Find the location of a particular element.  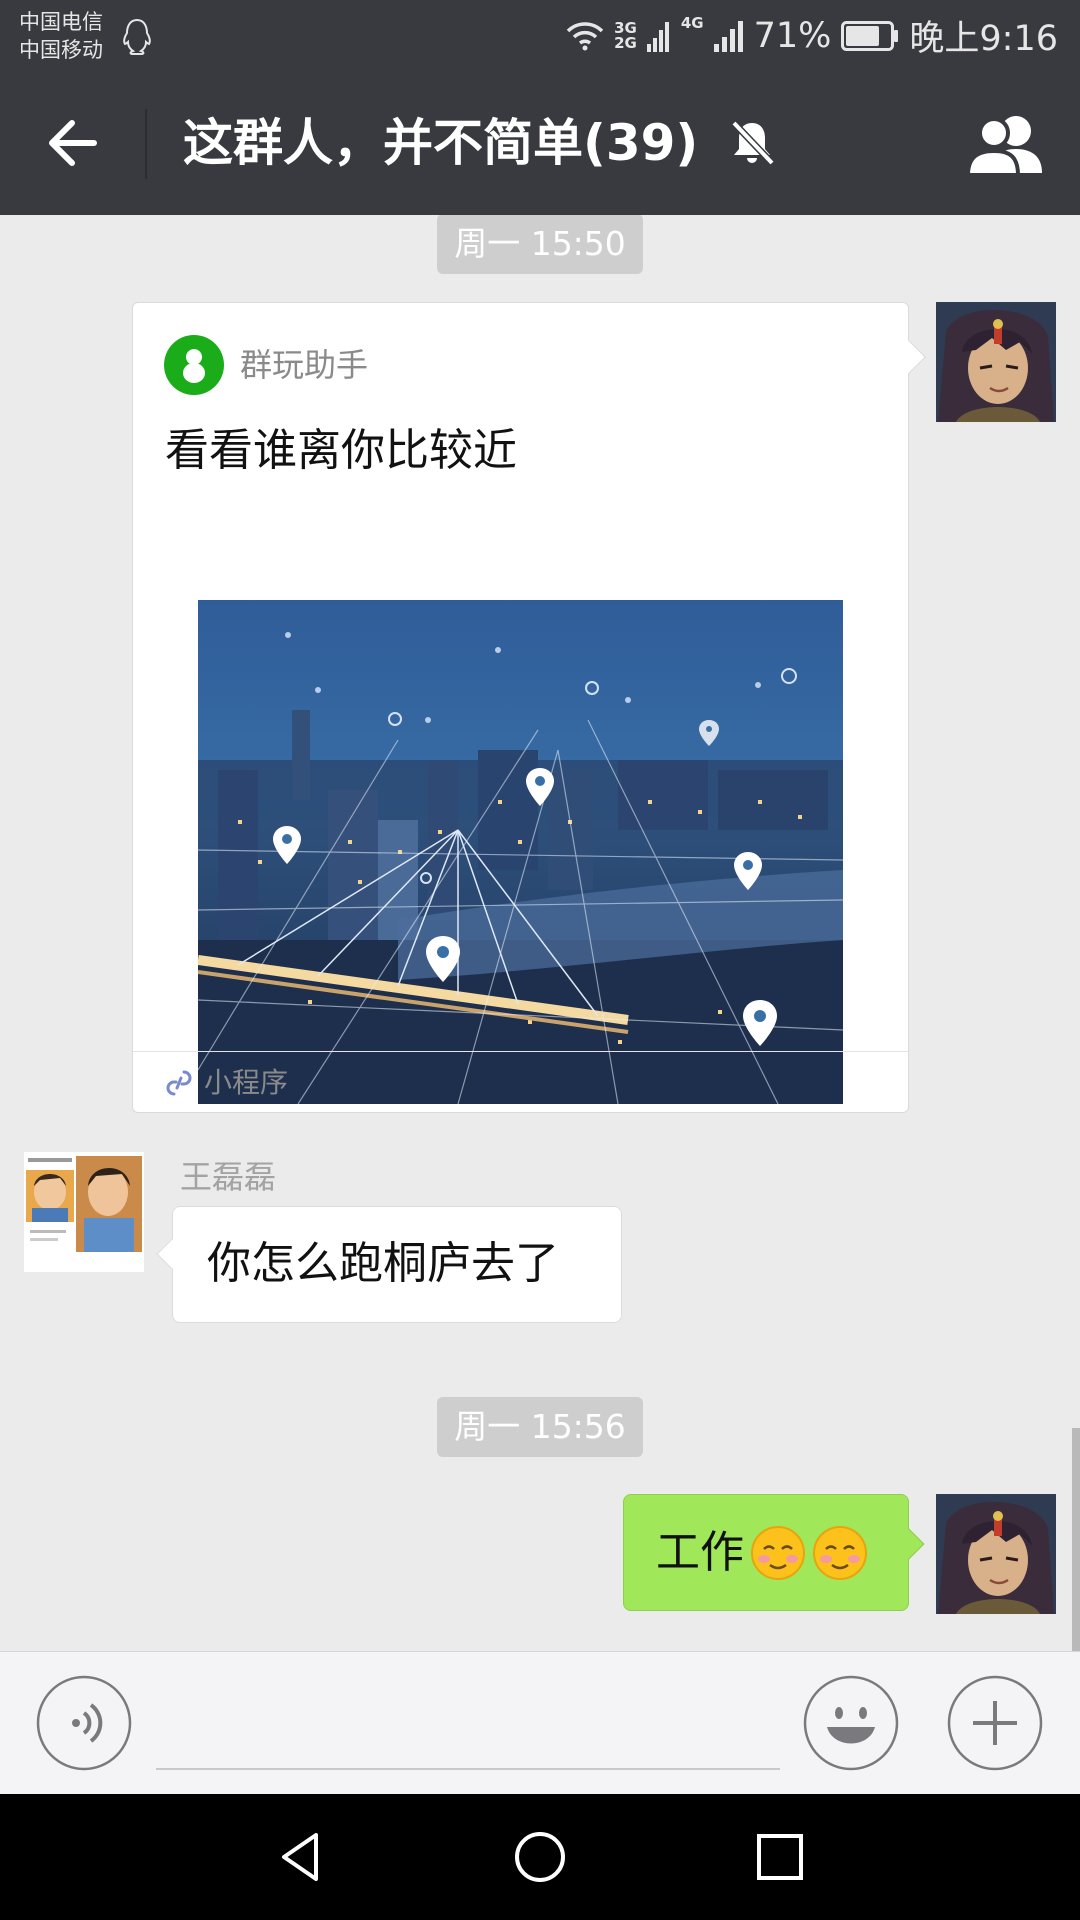

plus-icon is located at coordinates (995, 1723).